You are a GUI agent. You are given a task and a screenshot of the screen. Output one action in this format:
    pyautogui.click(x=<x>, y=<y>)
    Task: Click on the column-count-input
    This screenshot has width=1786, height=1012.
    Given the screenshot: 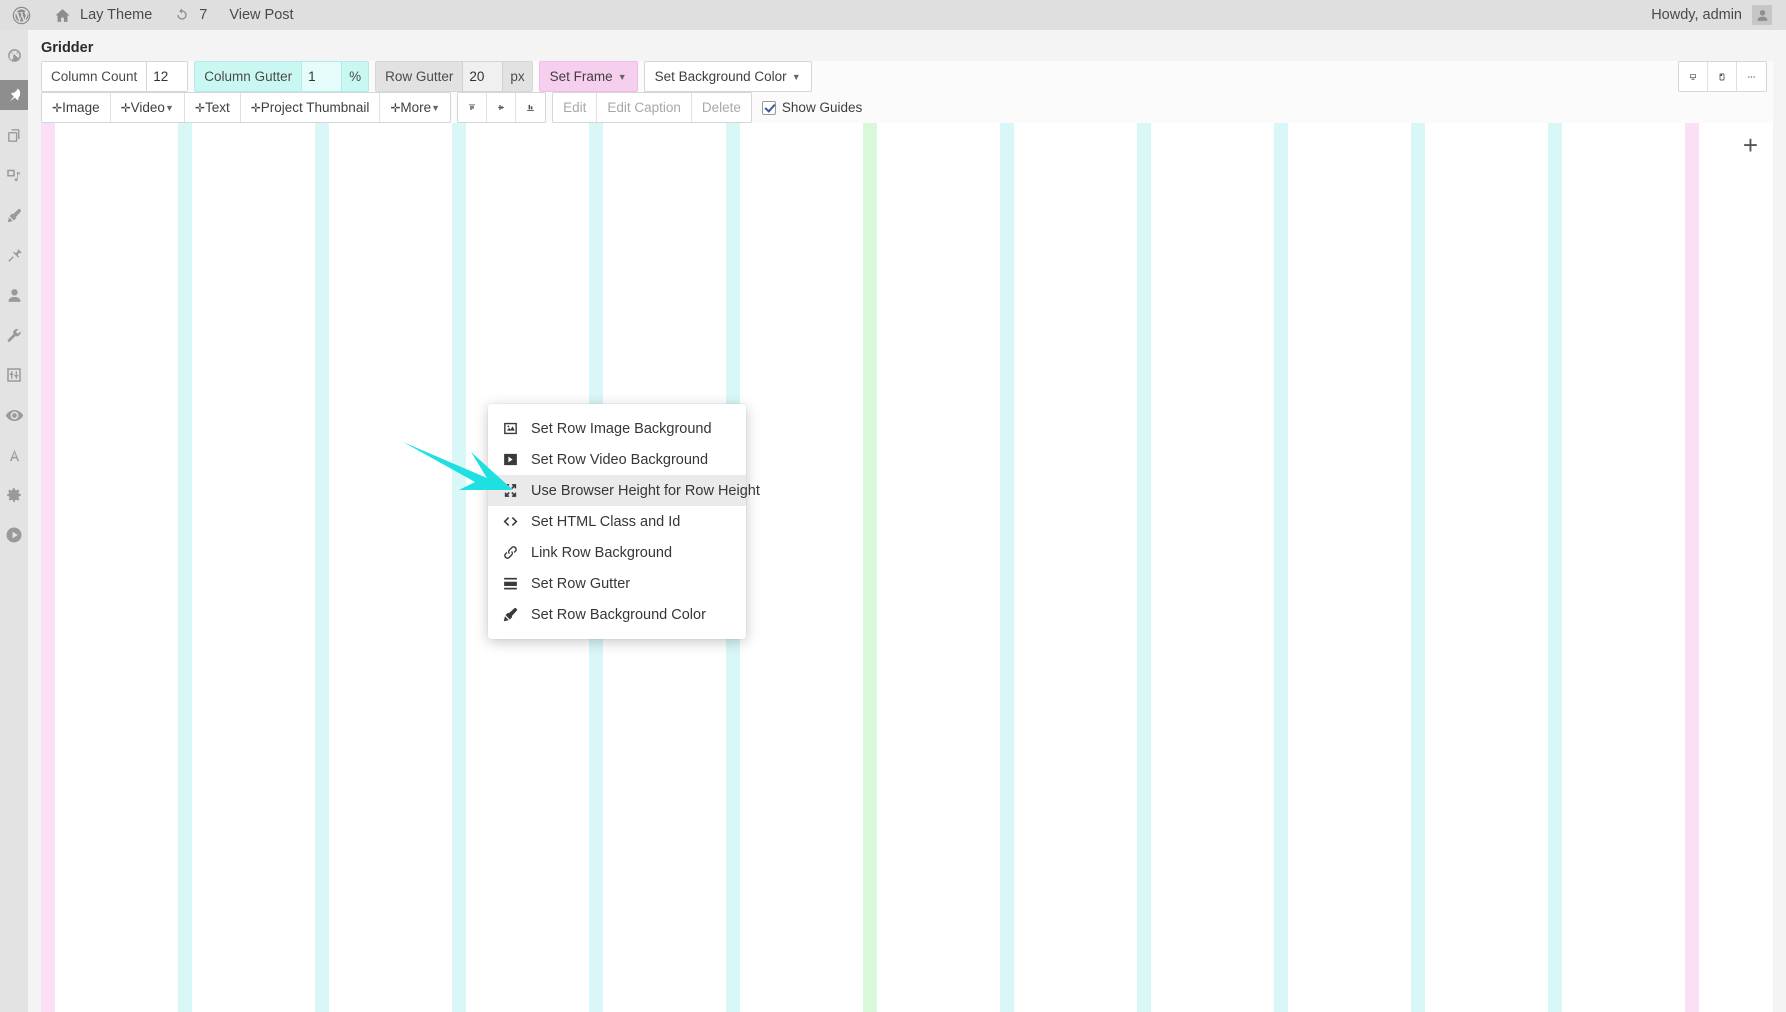 What is the action you would take?
    pyautogui.click(x=167, y=76)
    